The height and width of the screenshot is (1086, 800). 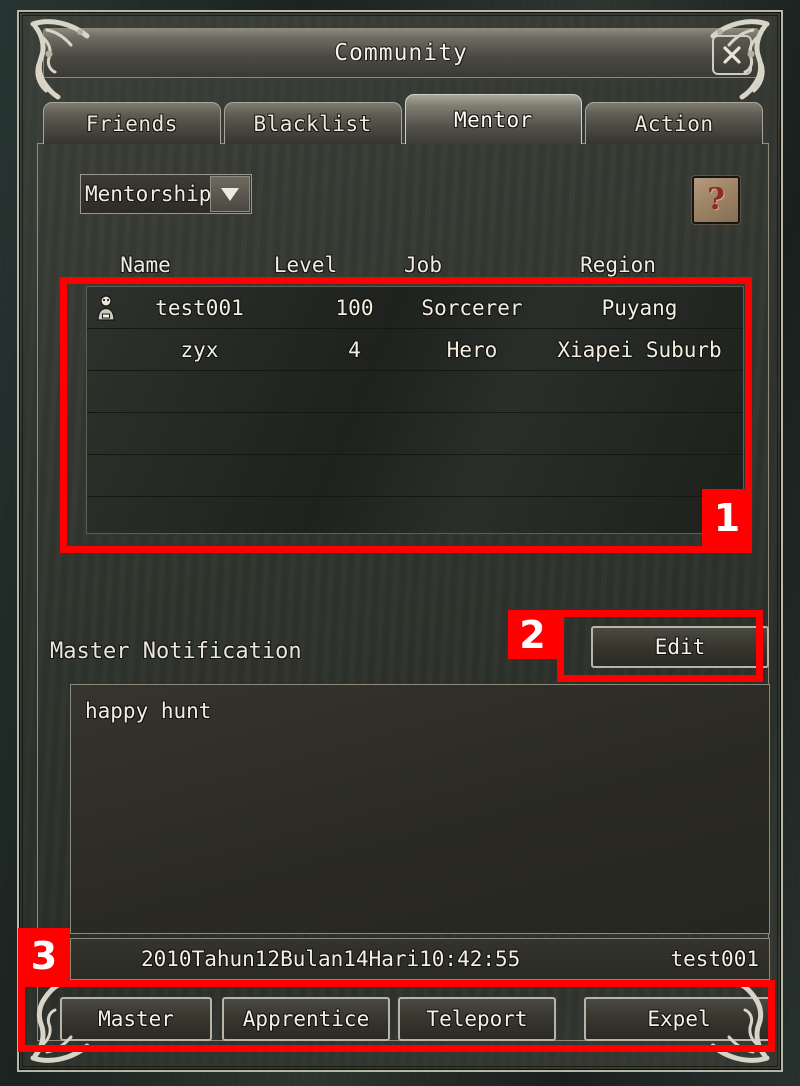 I want to click on tab-friends-label: Friends, so click(x=131, y=123).